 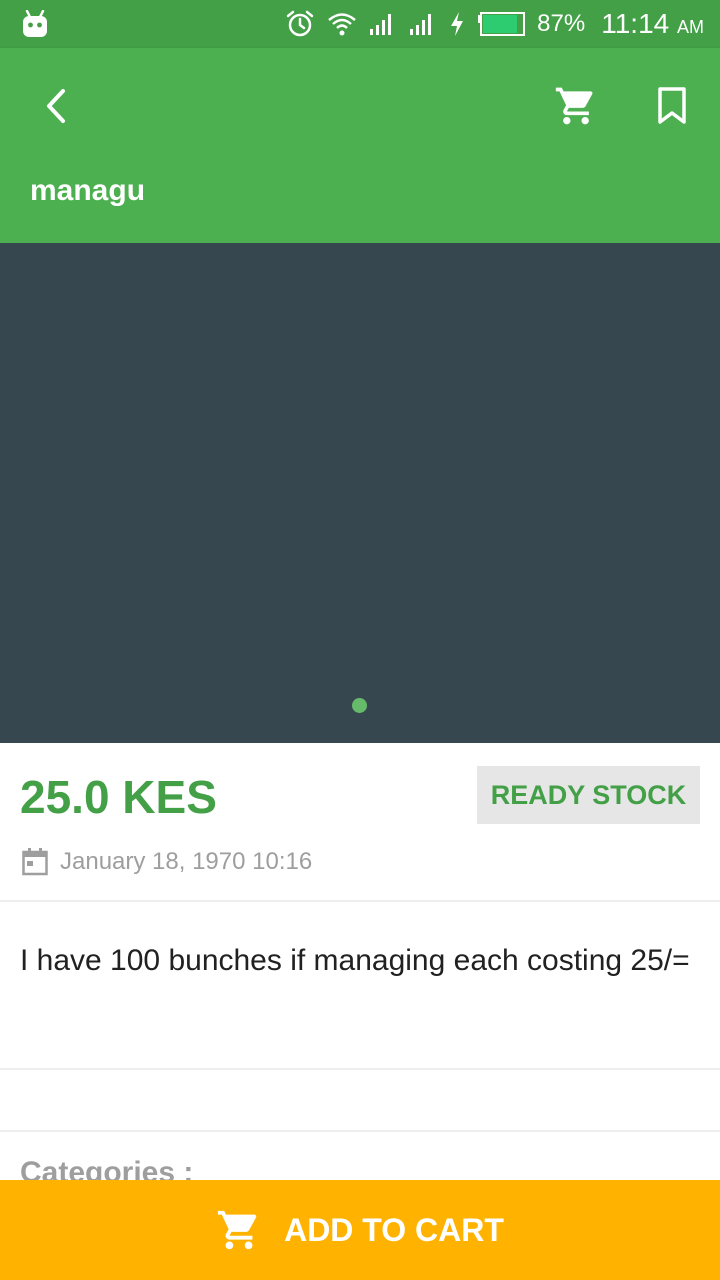 What do you see at coordinates (35, 26) in the screenshot?
I see `android-icon` at bounding box center [35, 26].